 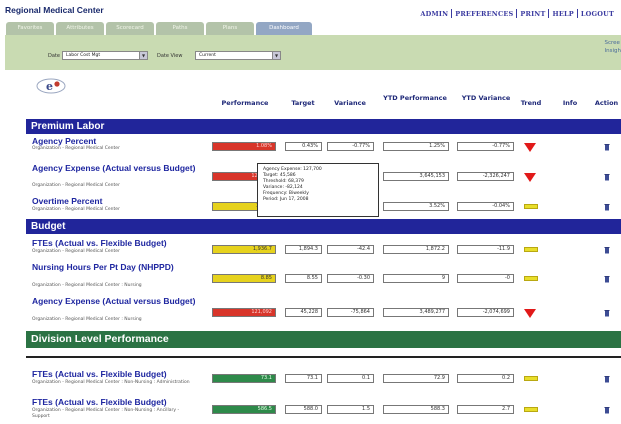 I want to click on app-title: Regional Medical Center, so click(x=54, y=10).